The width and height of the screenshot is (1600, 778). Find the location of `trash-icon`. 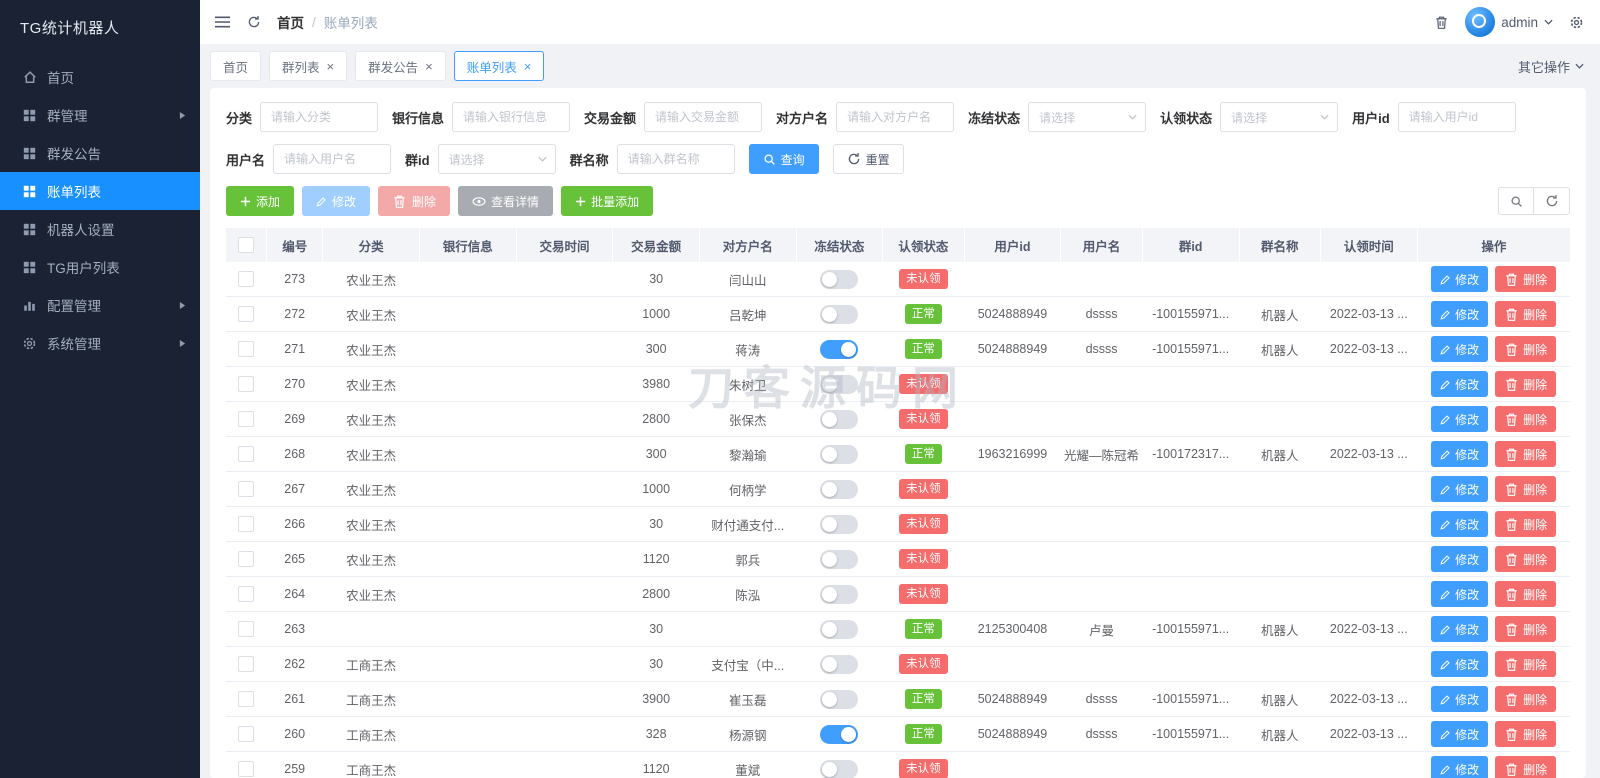

trash-icon is located at coordinates (1441, 22).